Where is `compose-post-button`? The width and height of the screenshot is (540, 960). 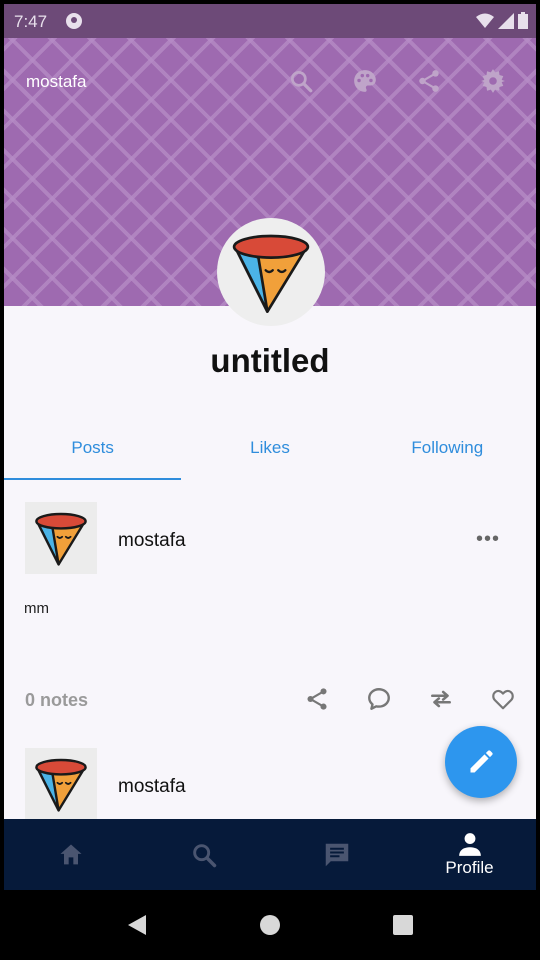
compose-post-button is located at coordinates (481, 762).